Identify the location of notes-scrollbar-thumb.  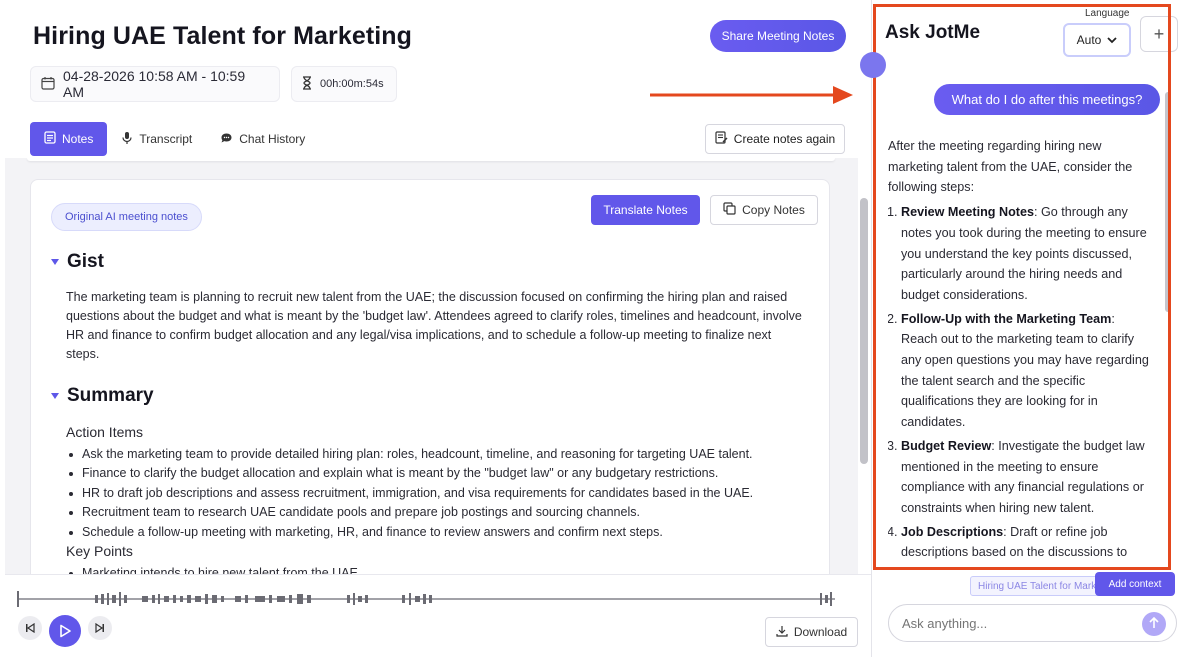
(864, 331).